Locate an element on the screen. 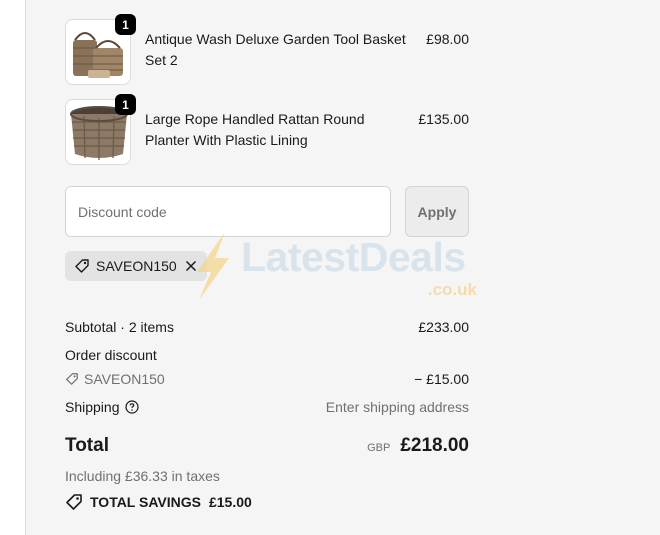 This screenshot has width=660, height=535. applied-discount-code: SAVEON150 is located at coordinates (136, 266).